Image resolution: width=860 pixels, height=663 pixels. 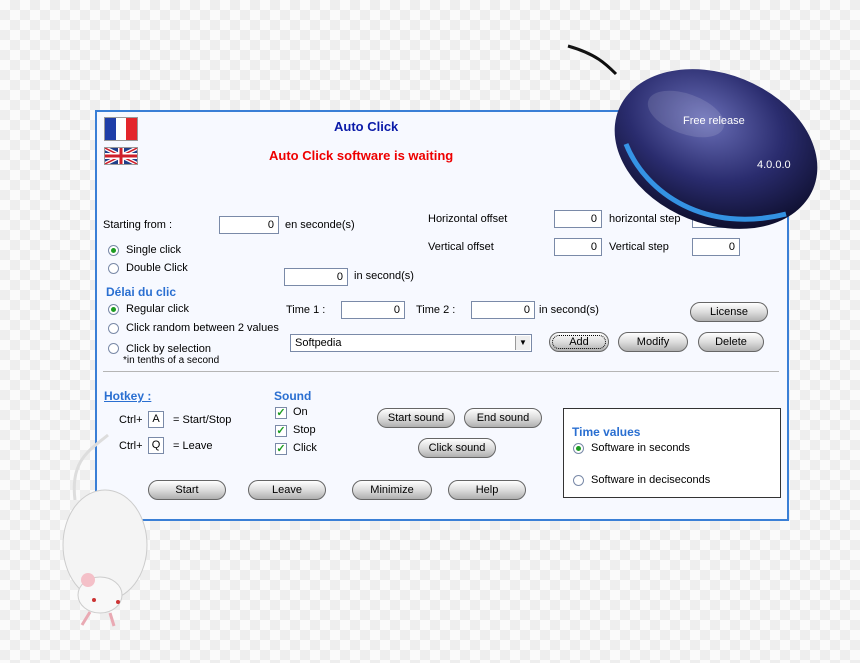 What do you see at coordinates (113, 268) in the screenshot?
I see `double-click-radio` at bounding box center [113, 268].